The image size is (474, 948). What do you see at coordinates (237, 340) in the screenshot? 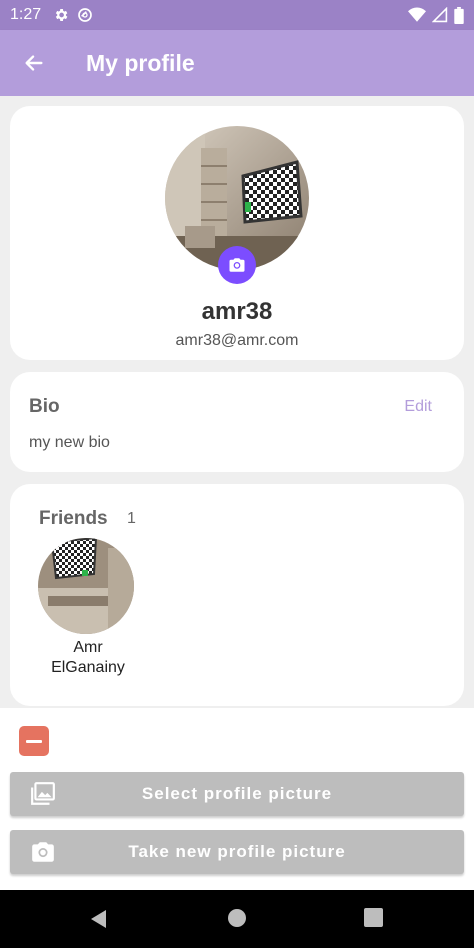
I see `profile-email: amr38@amr.com` at bounding box center [237, 340].